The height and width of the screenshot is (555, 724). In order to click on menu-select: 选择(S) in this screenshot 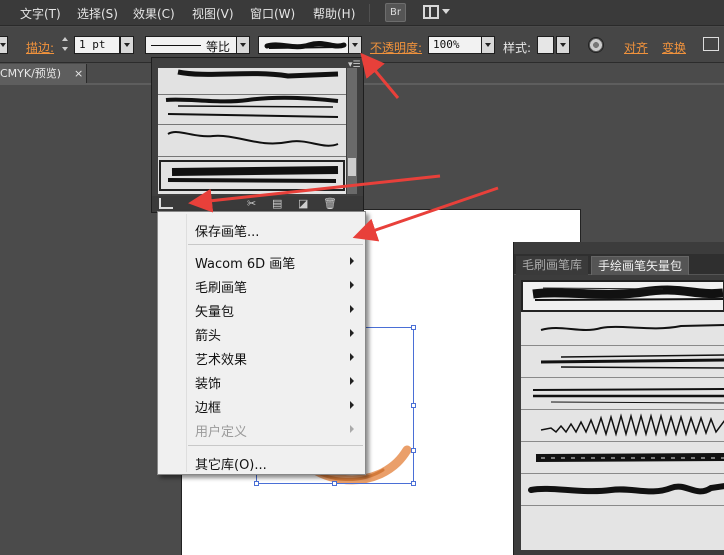, I will do `click(97, 13)`.